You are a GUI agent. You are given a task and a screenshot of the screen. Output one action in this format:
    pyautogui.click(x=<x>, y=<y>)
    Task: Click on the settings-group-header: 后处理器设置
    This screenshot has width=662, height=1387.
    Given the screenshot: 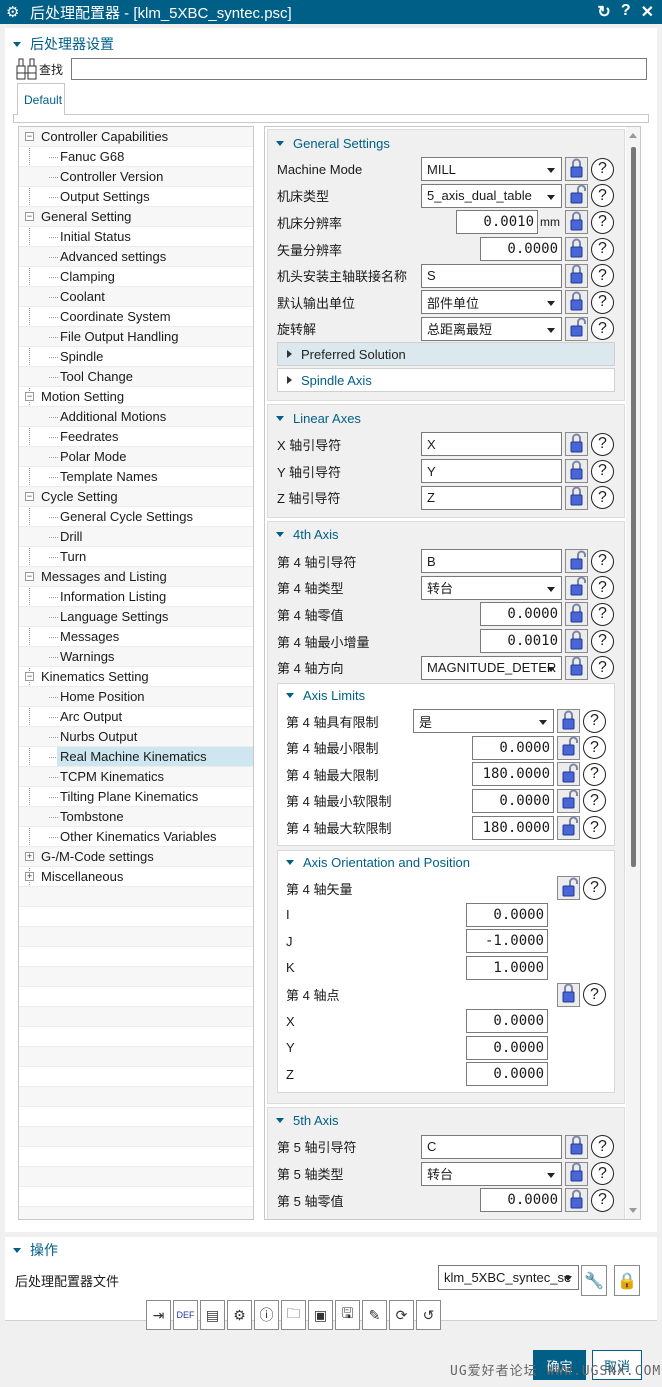 What is the action you would take?
    pyautogui.click(x=59, y=44)
    